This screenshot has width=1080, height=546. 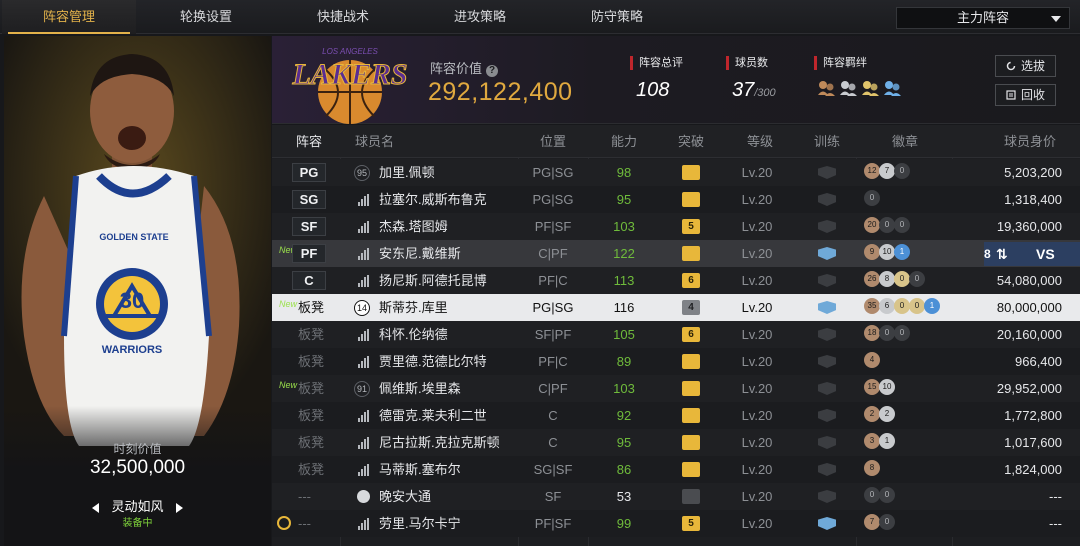 I want to click on player-name: 晚安大通, so click(x=405, y=496).